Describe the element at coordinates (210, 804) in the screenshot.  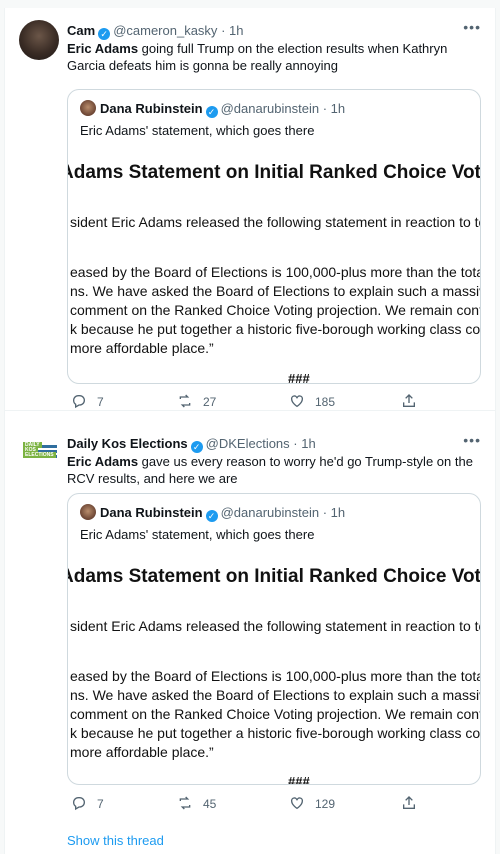
I see `retweet-count: 45` at that location.